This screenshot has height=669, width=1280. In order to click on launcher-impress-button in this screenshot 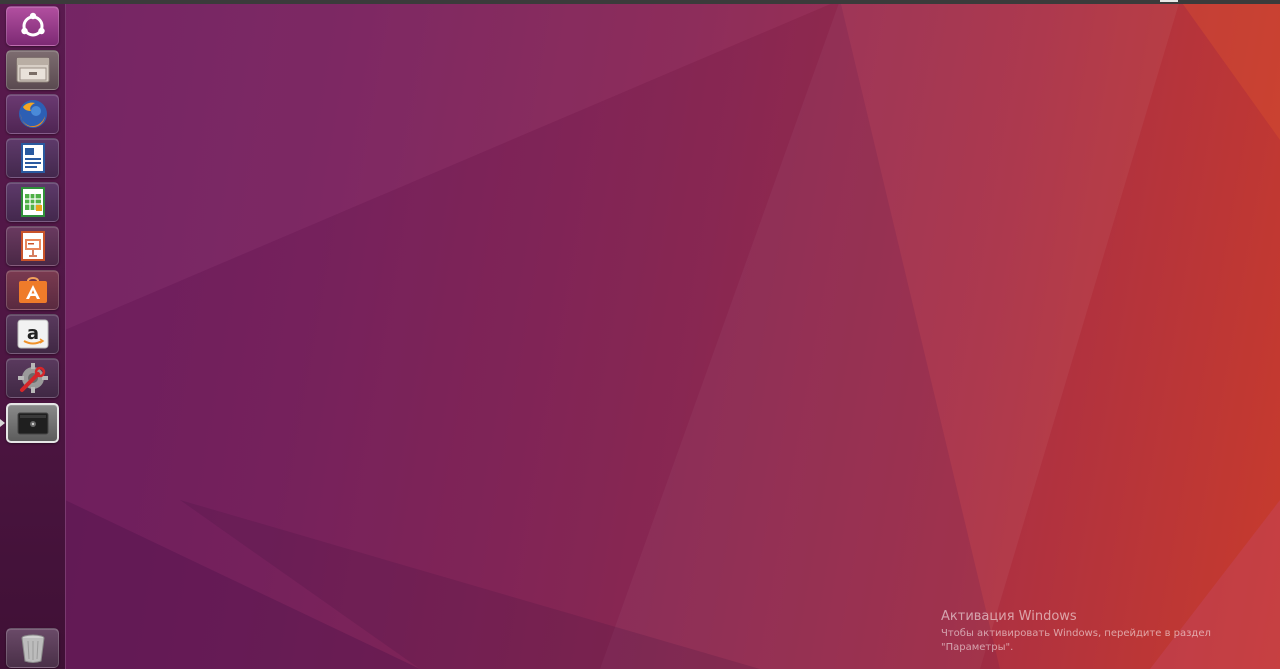, I will do `click(32, 246)`.